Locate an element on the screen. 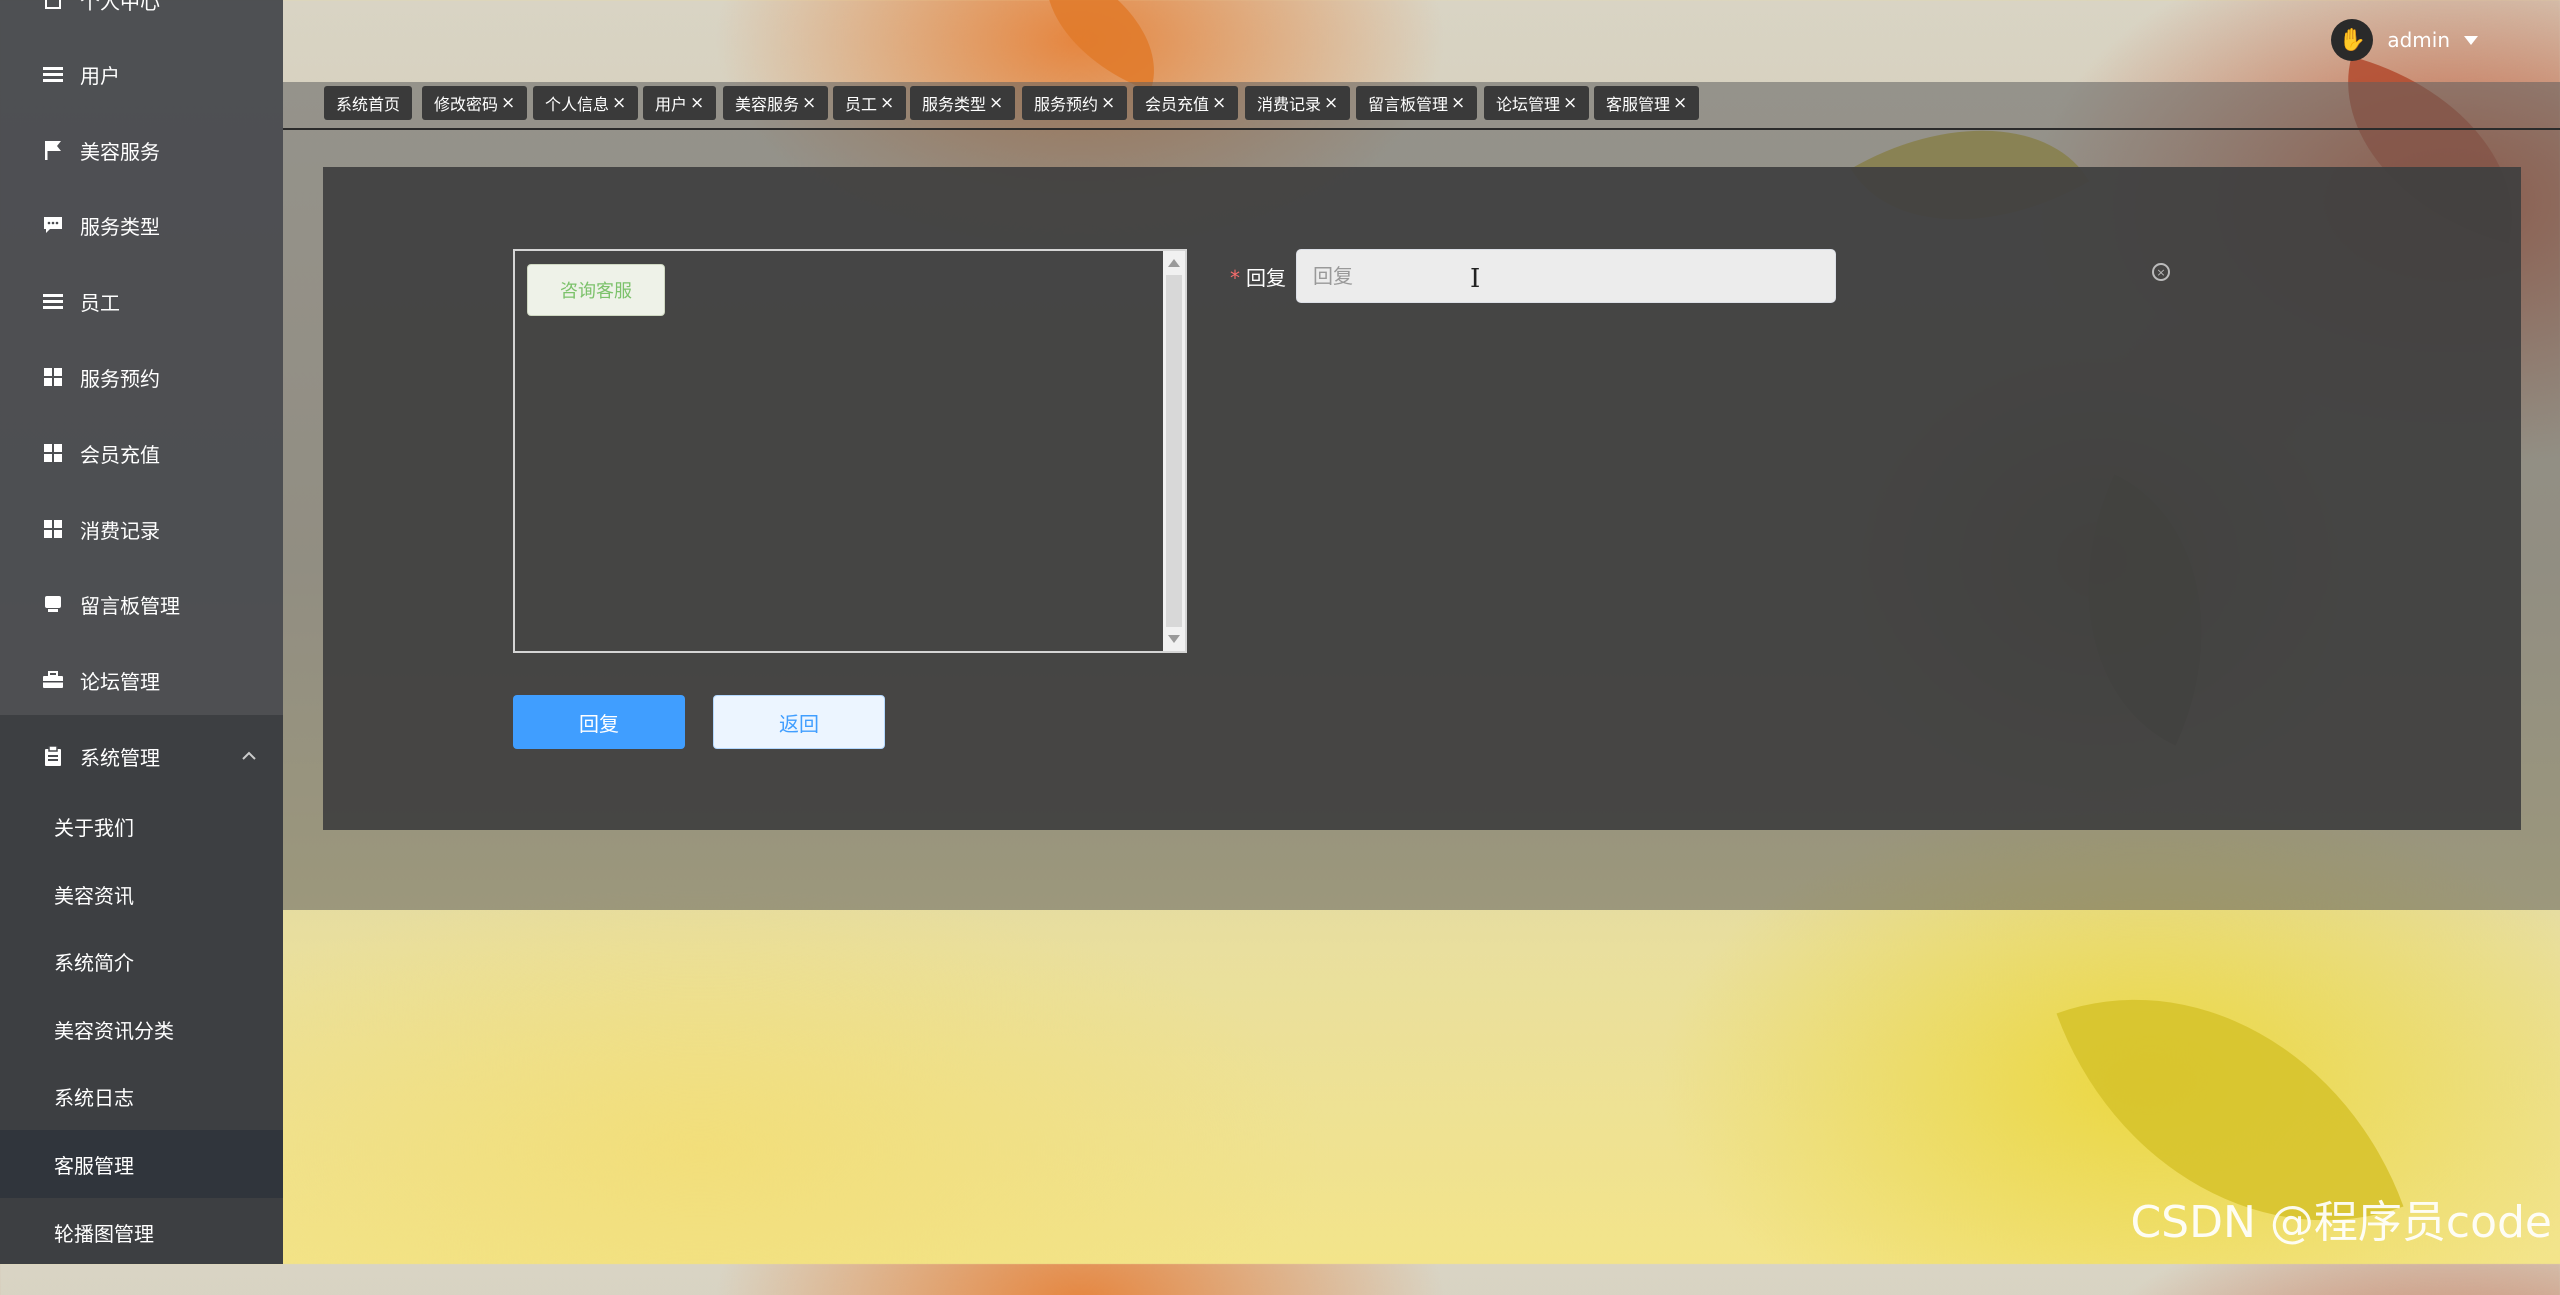 This screenshot has height=1295, width=2560. tab-home: 系统首页 is located at coordinates (368, 103).